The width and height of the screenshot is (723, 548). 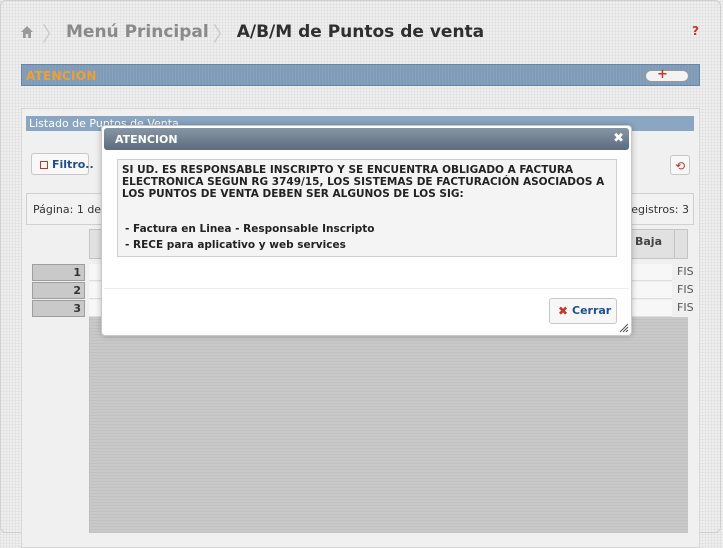 I want to click on breadcrumb-menu-principal: Menú Principal, so click(x=137, y=32).